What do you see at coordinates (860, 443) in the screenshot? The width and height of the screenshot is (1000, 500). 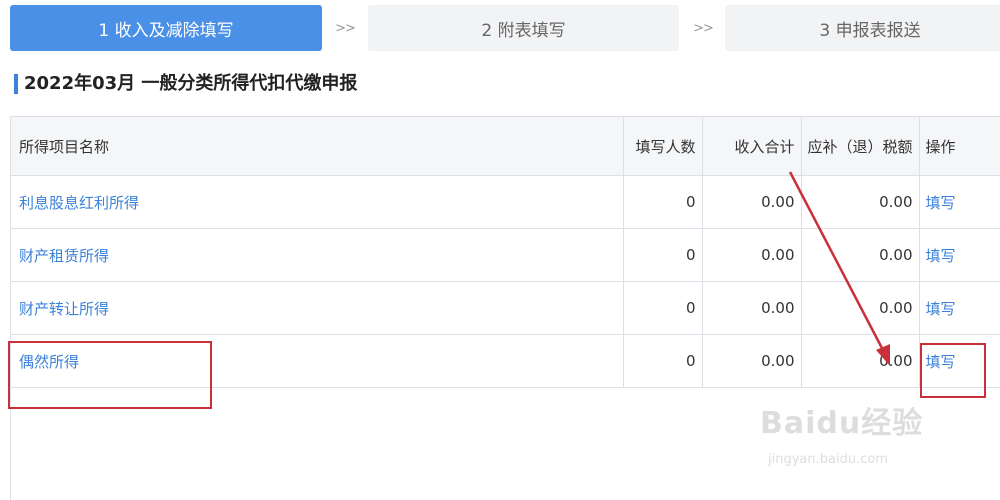 I see `watermark: Baidu经验 jingyan.baidu.com` at bounding box center [860, 443].